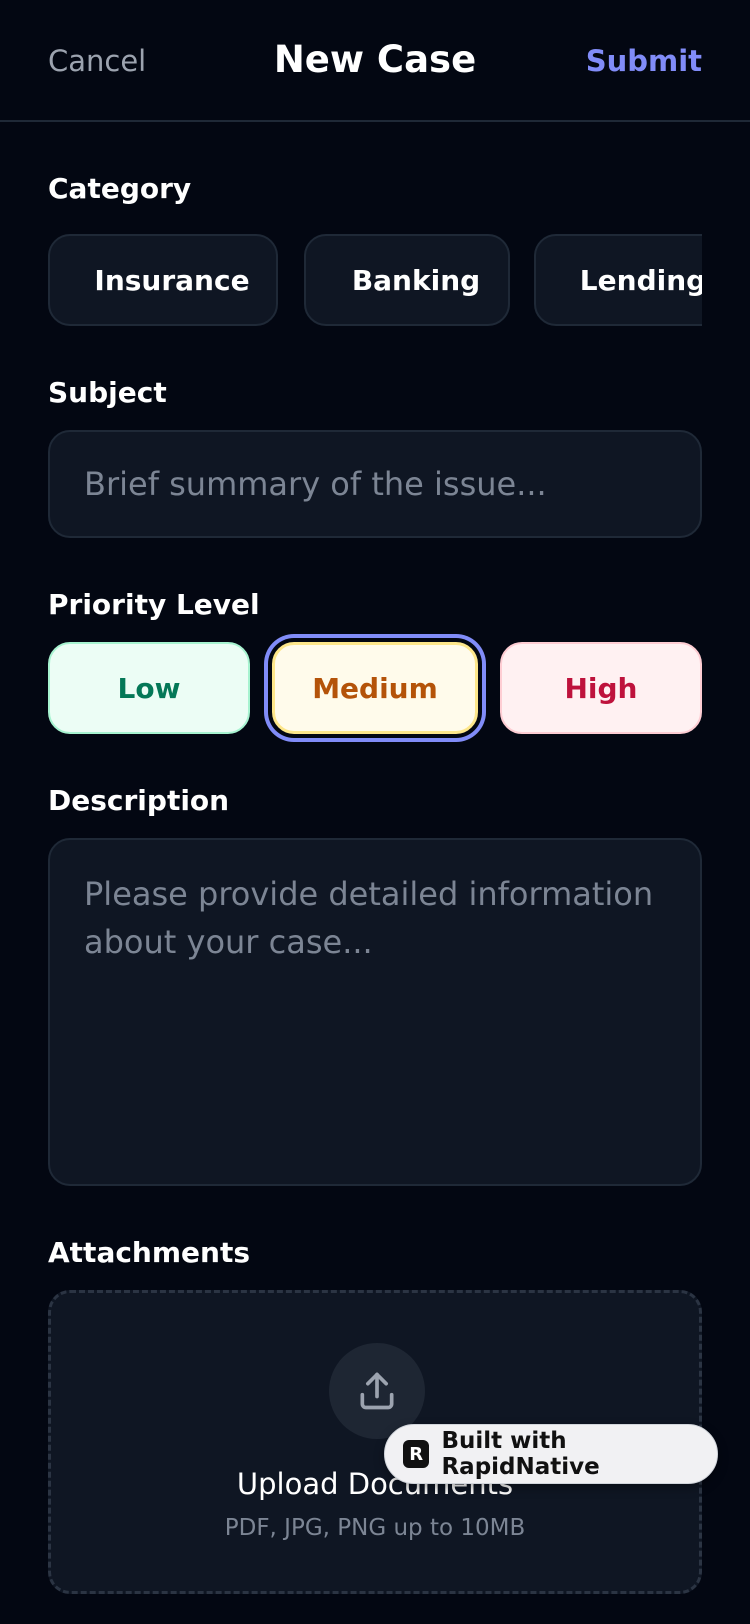 The height and width of the screenshot is (1624, 750). Describe the element at coordinates (375, 61) in the screenshot. I see `header-bar: Cancel New Case Submit` at that location.